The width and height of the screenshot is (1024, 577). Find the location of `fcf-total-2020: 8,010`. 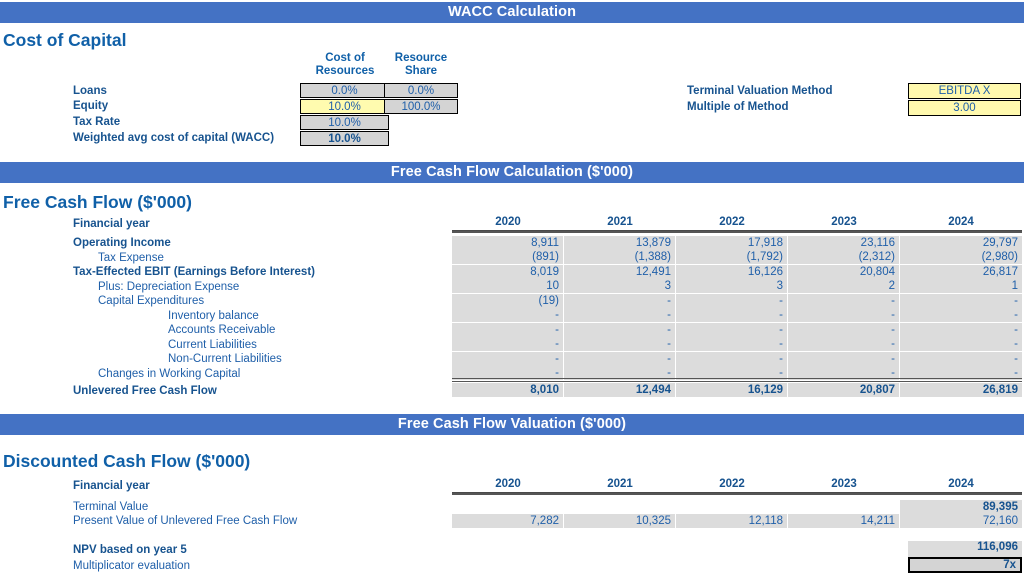

fcf-total-2020: 8,010 is located at coordinates (508, 390).